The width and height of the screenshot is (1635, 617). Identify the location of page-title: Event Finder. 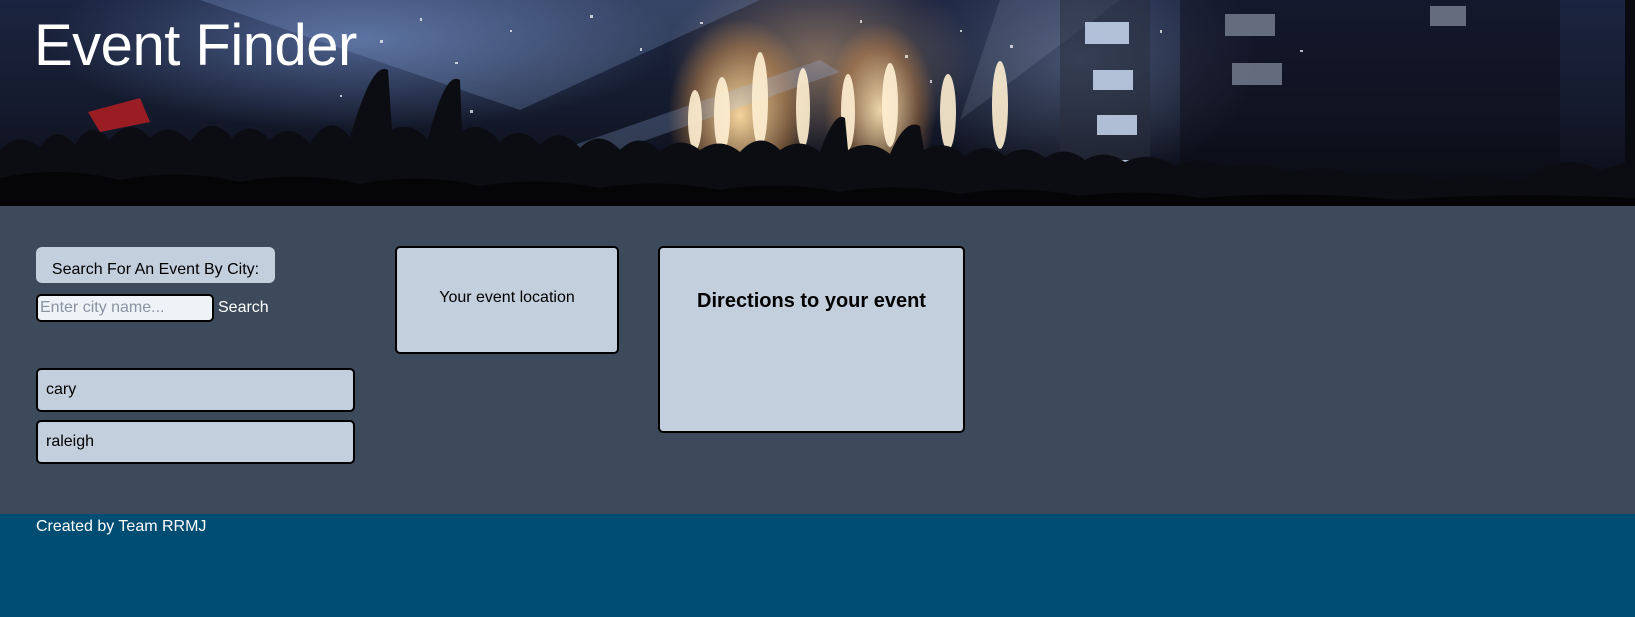
(195, 45).